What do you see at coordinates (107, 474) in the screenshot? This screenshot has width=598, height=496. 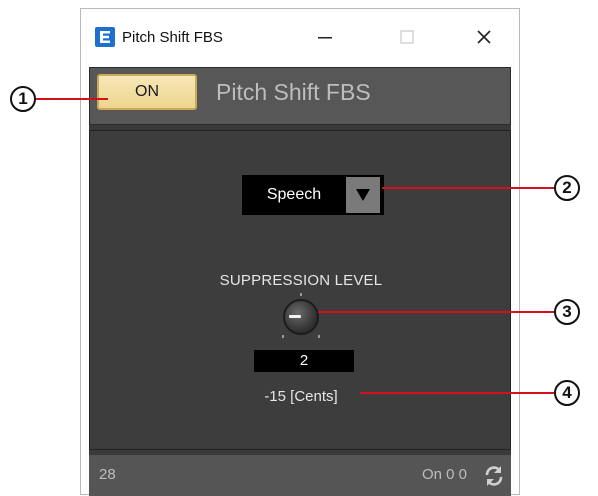 I see `component-id: 28` at bounding box center [107, 474].